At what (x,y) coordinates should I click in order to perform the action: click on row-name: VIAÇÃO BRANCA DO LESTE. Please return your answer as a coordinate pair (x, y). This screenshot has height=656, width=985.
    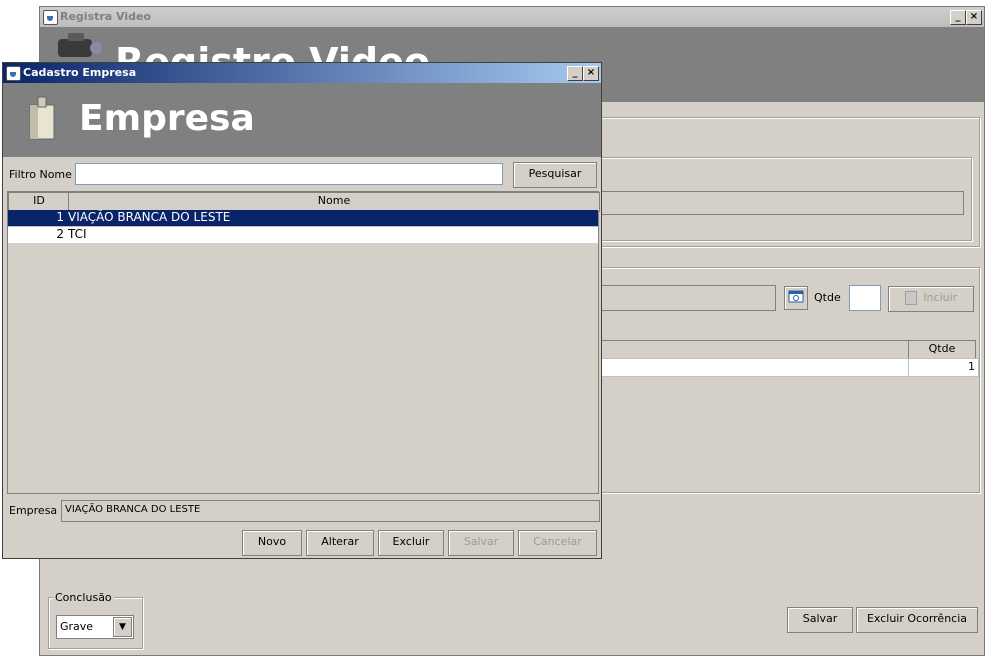
    Looking at the image, I should click on (149, 217).